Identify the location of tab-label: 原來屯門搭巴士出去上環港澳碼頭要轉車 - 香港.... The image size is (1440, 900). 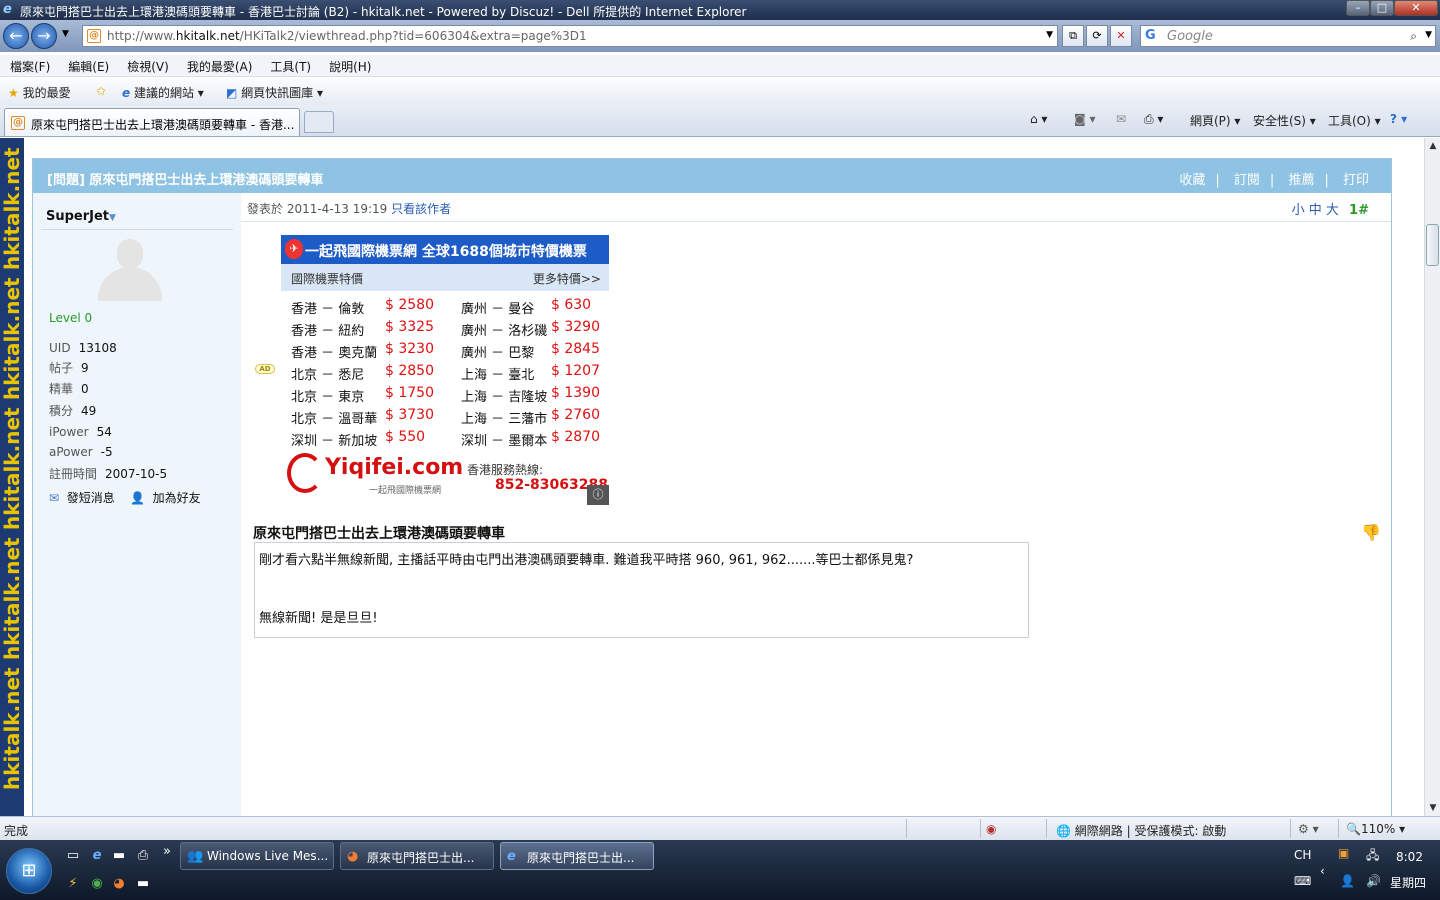
(163, 125).